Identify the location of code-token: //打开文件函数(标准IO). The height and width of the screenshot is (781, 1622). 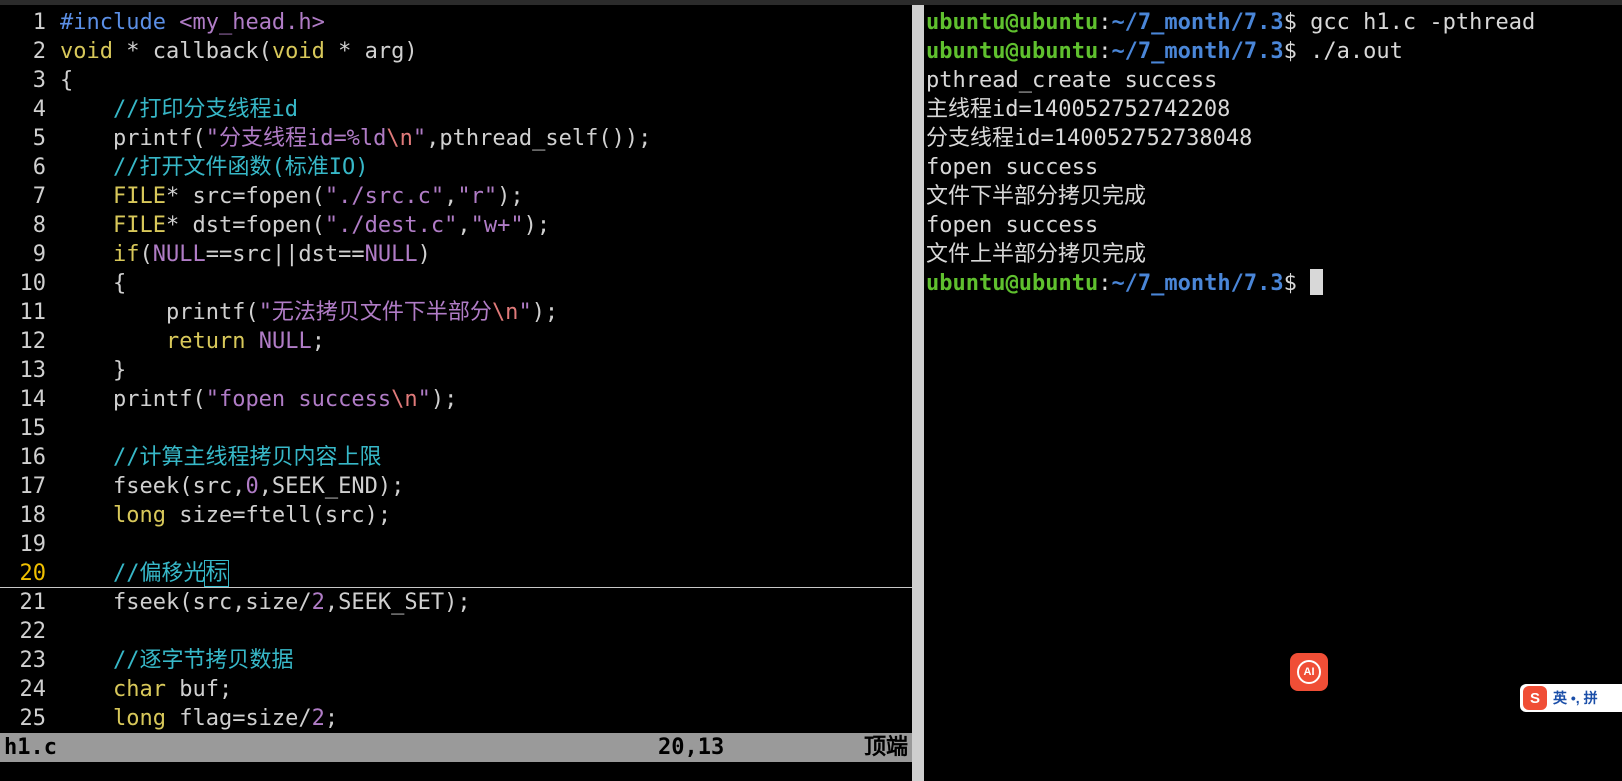
(214, 167).